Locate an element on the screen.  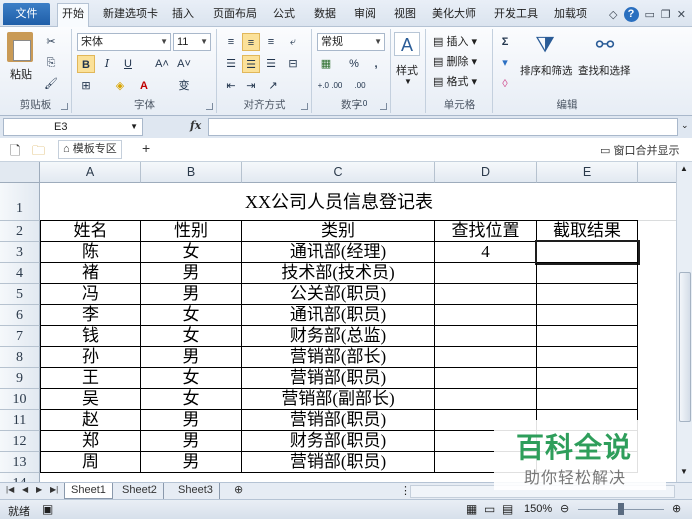
page-layout-view-icon: ▭ is located at coordinates (489, 509).